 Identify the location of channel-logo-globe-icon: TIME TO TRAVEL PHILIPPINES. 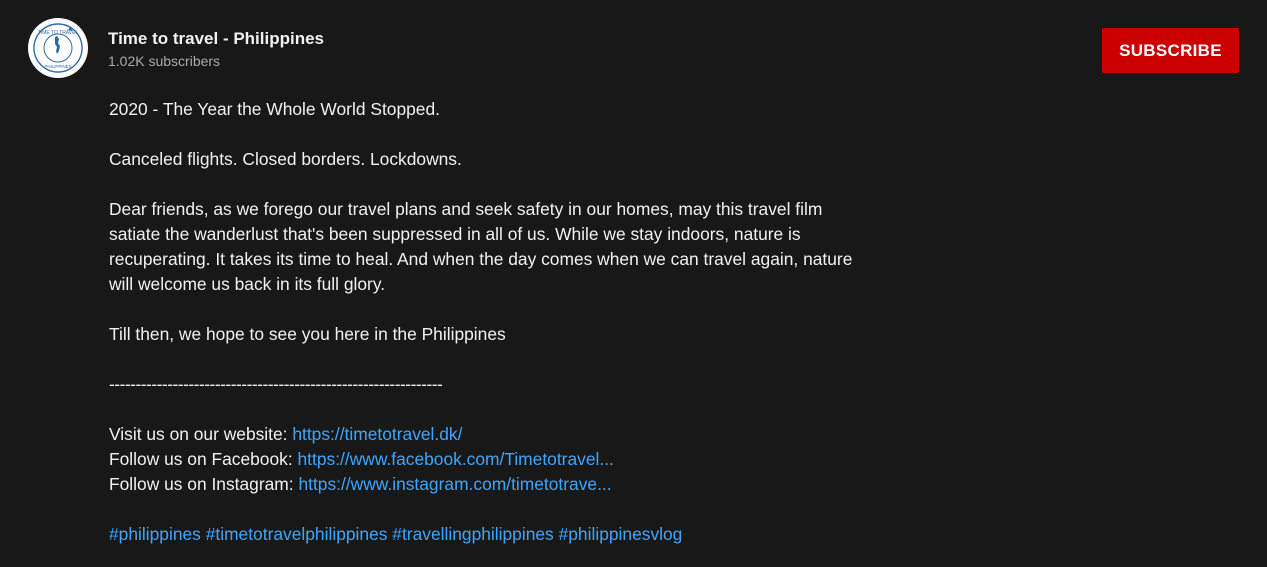
(58, 48).